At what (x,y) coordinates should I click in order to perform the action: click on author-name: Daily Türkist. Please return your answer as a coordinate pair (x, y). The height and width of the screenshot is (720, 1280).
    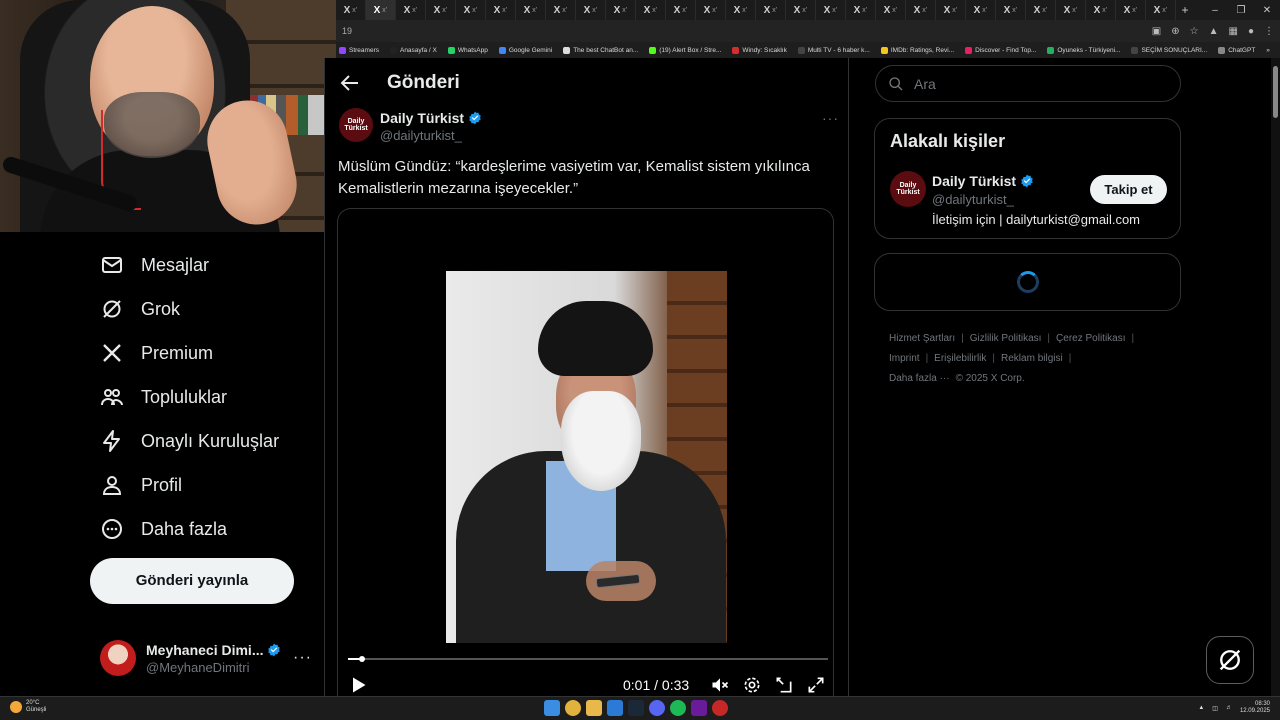
    Looking at the image, I should click on (422, 118).